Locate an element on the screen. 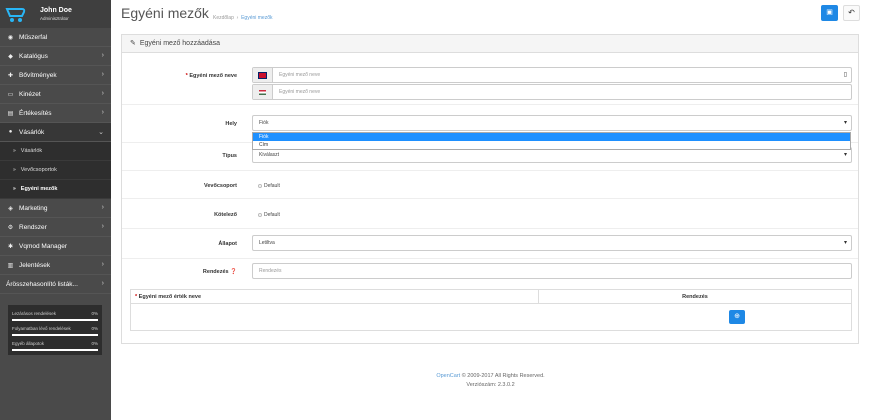 This screenshot has height=420, width=870. column-value-name: * Egyéni mező érték neve is located at coordinates (335, 297).